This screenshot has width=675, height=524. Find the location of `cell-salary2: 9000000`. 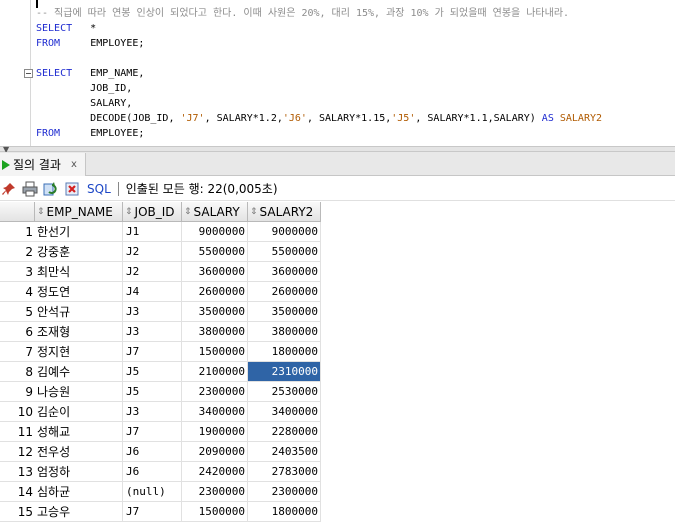

cell-salary2: 9000000 is located at coordinates (284, 232).